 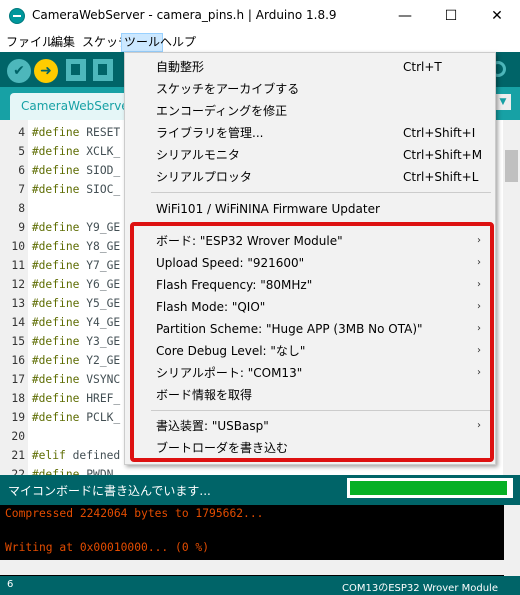 I want to click on menu-item-serial-plotter: シリアルプロッタ Ctrl+Shift+L, so click(x=310, y=177).